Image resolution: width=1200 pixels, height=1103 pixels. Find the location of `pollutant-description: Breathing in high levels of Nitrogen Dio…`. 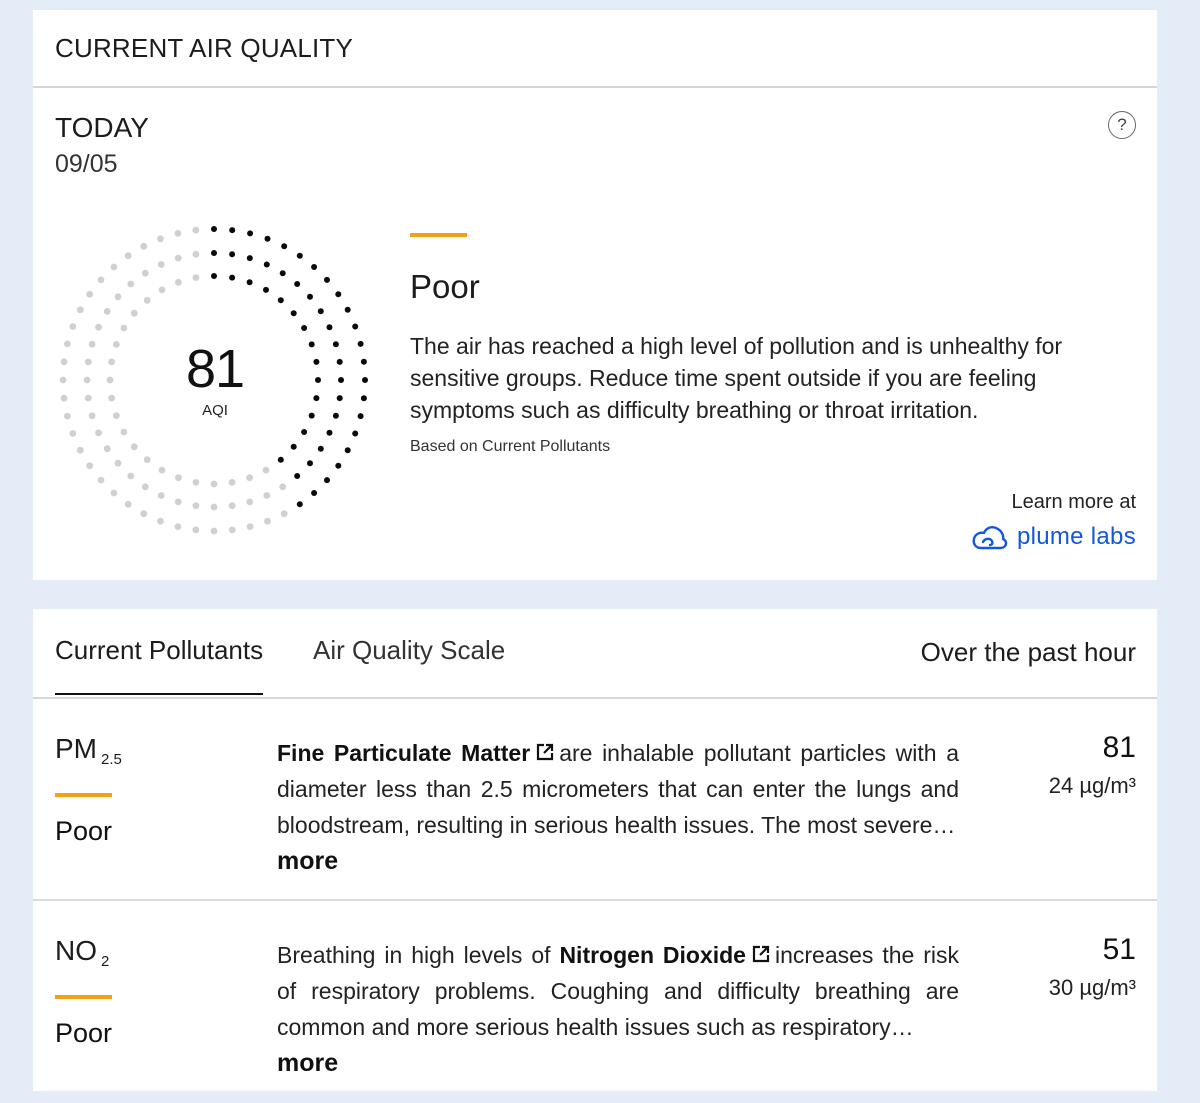

pollutant-description: Breathing in high levels of Nitrogen Dio… is located at coordinates (618, 1009).